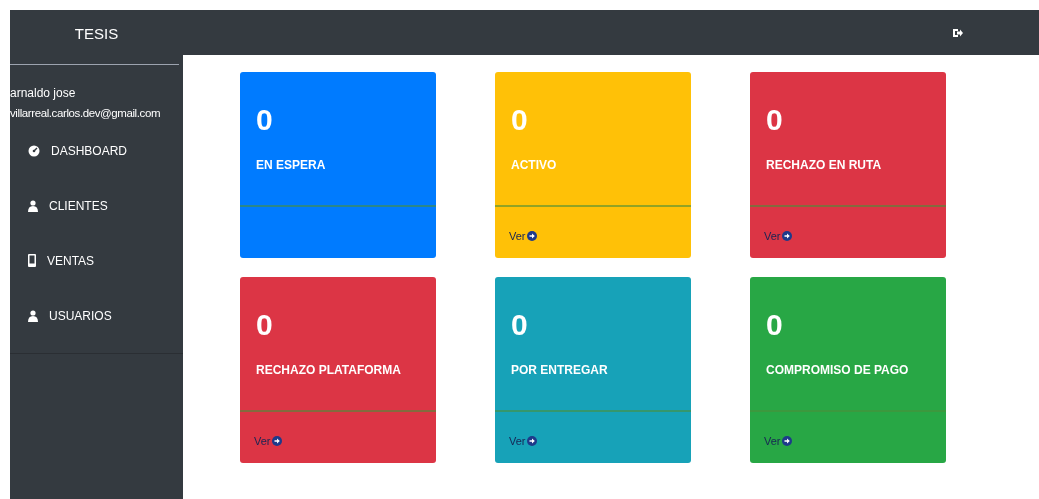 This screenshot has height=499, width=1039. Describe the element at coordinates (96, 205) in the screenshot. I see `sidebar-menu-item: CLIENTES` at that location.